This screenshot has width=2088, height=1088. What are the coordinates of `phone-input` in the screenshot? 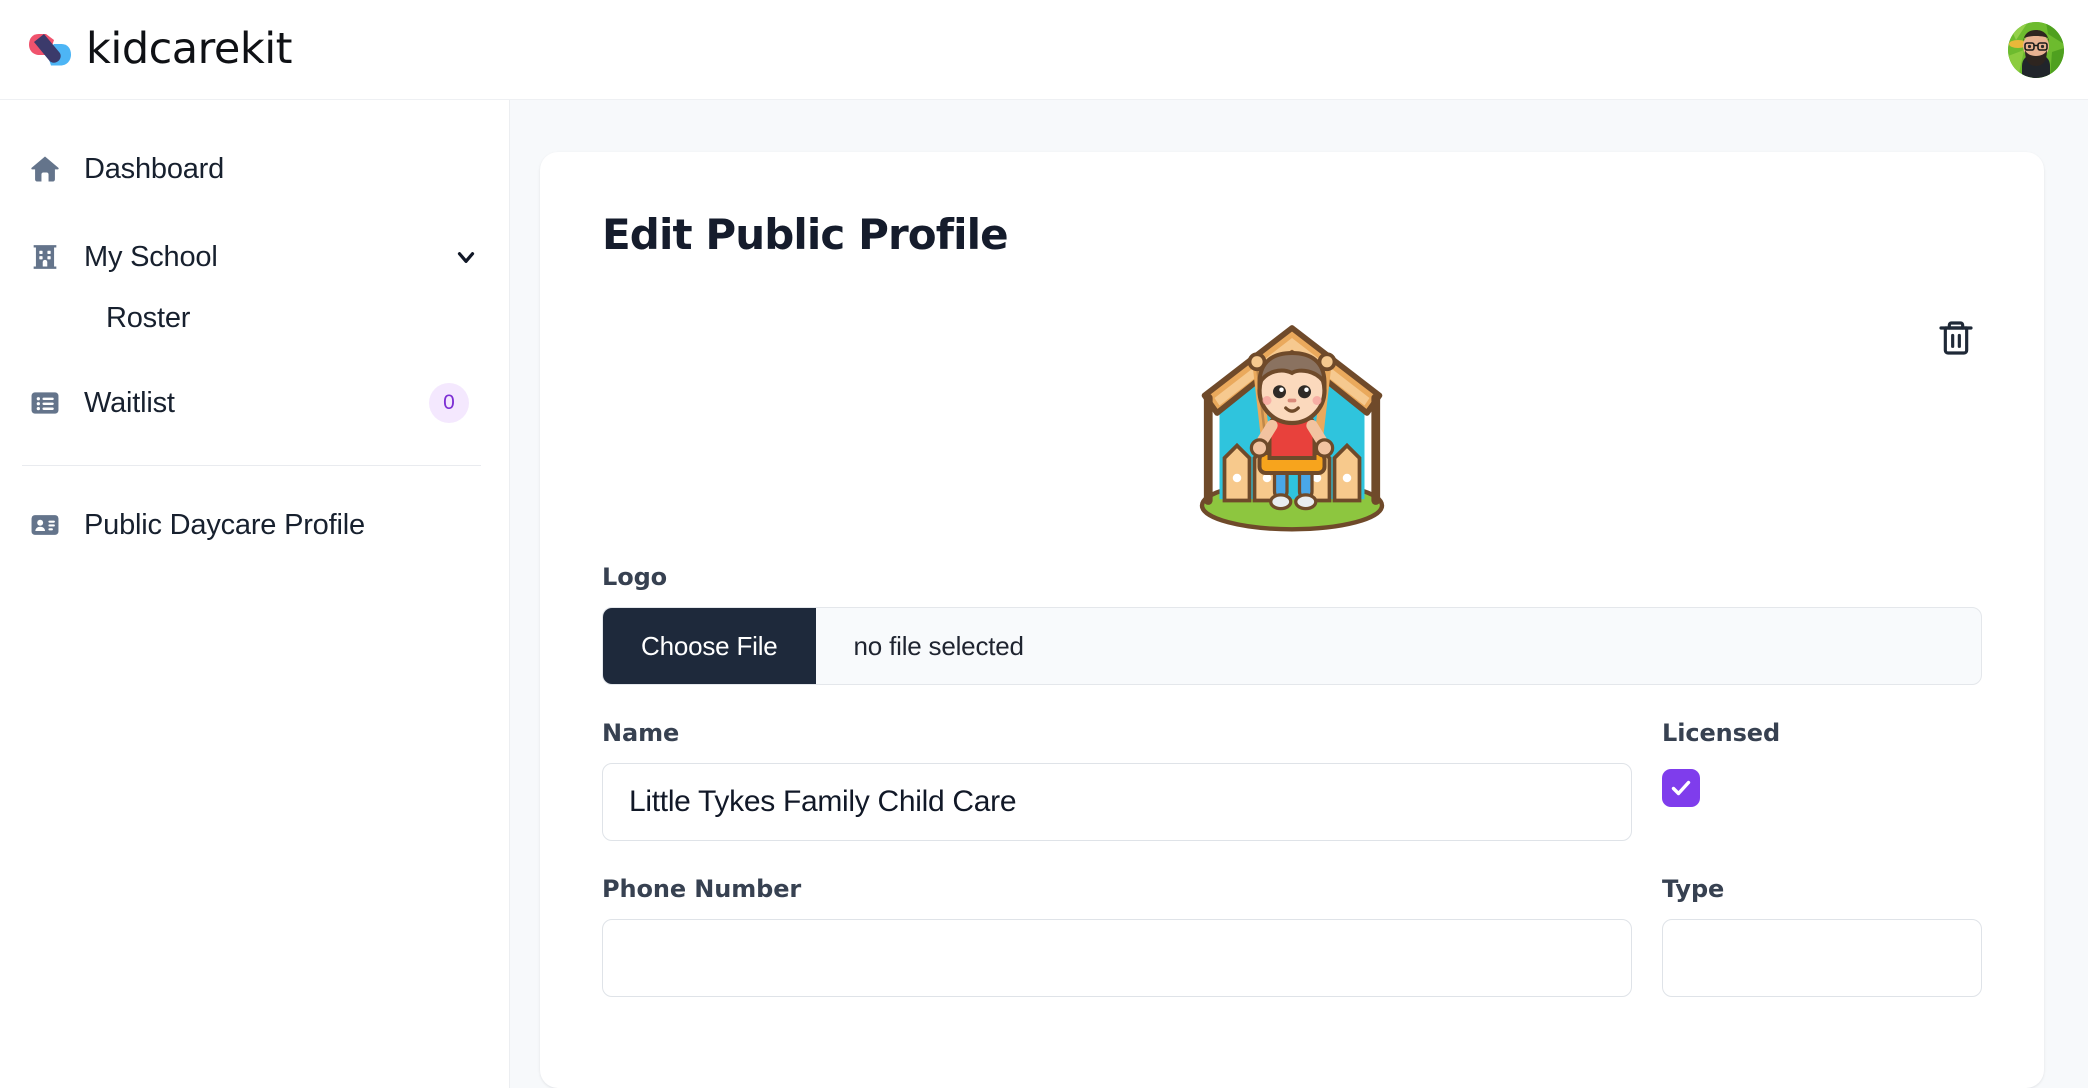 It's located at (1117, 958).